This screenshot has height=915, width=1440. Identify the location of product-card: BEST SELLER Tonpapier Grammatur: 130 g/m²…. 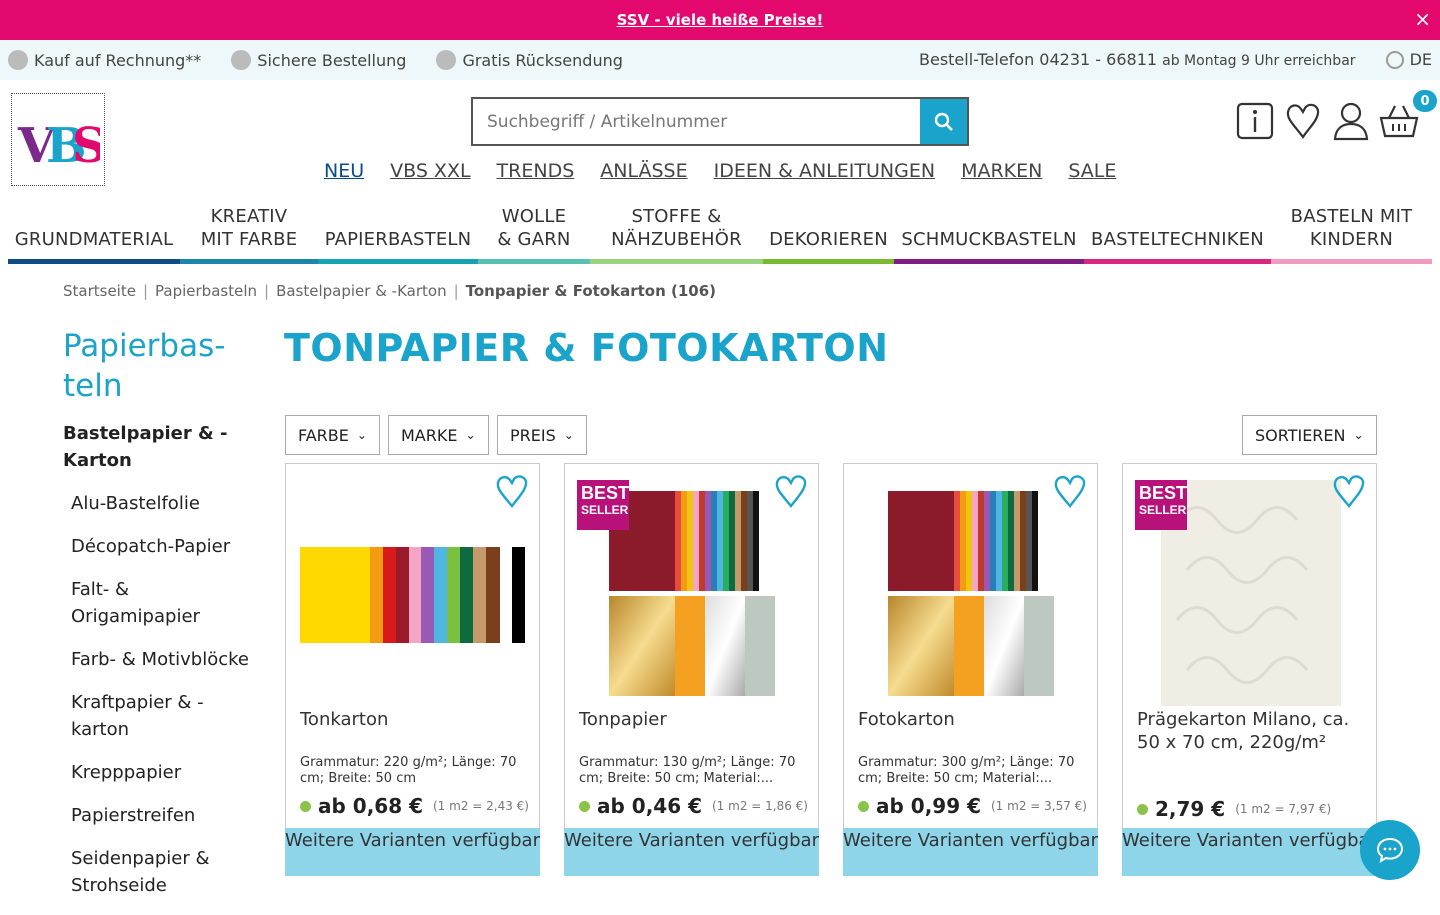
(691, 669).